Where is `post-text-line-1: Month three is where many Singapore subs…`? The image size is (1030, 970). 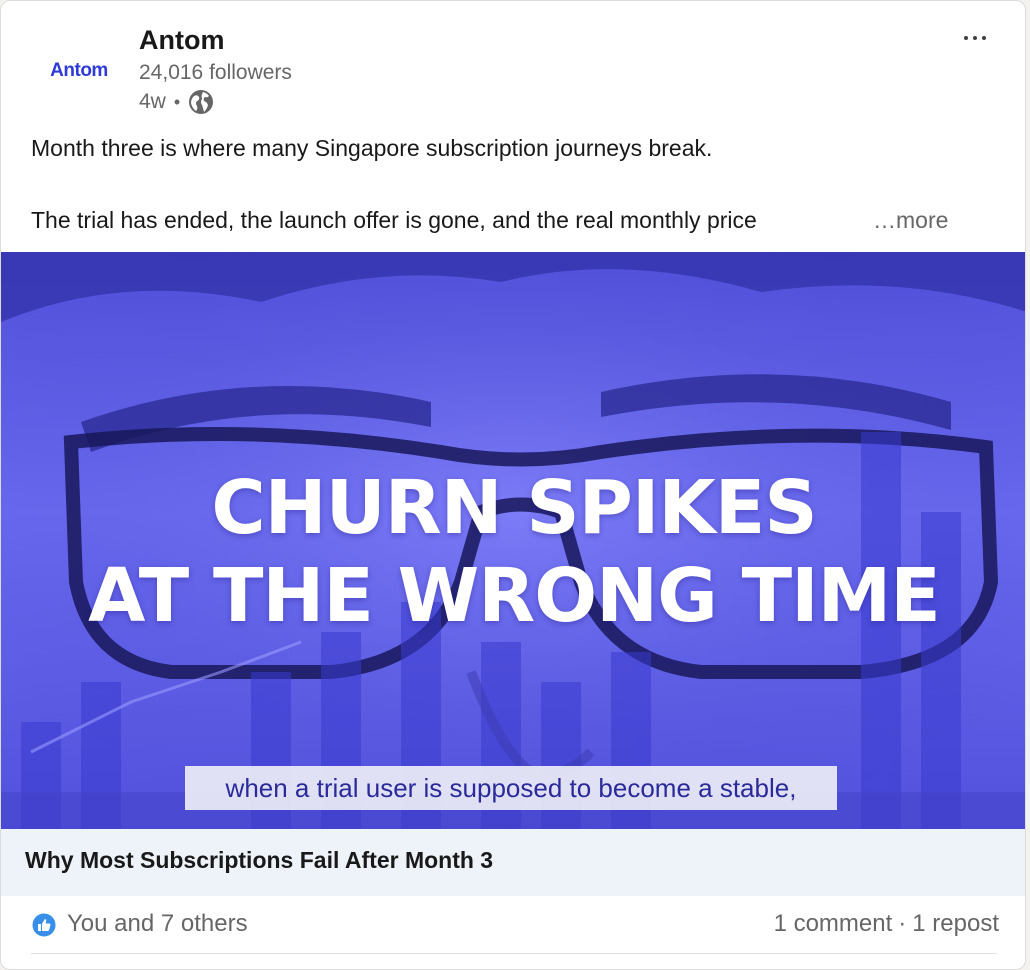 post-text-line-1: Month three is where many Singapore subs… is located at coordinates (372, 148).